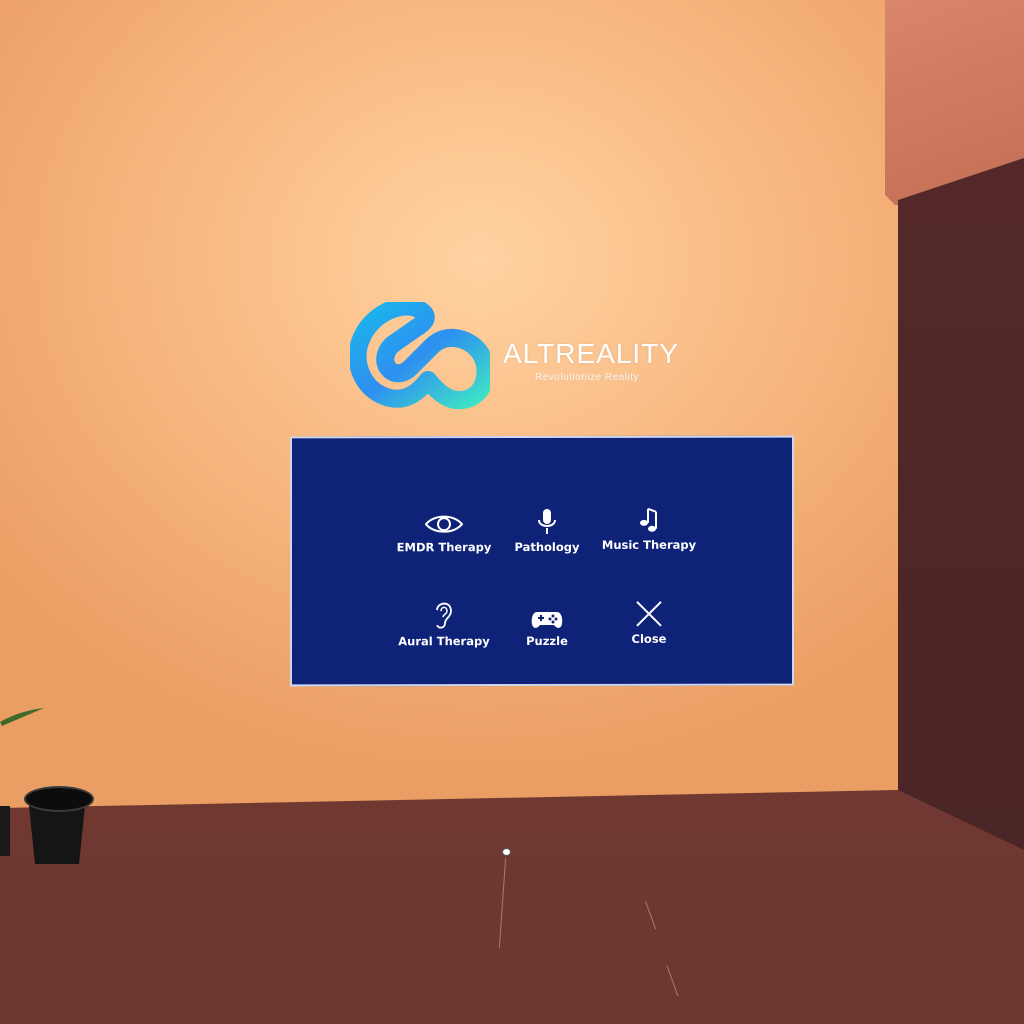  I want to click on menu-item-emdr-therapy: EMDR Therapy, so click(444, 527).